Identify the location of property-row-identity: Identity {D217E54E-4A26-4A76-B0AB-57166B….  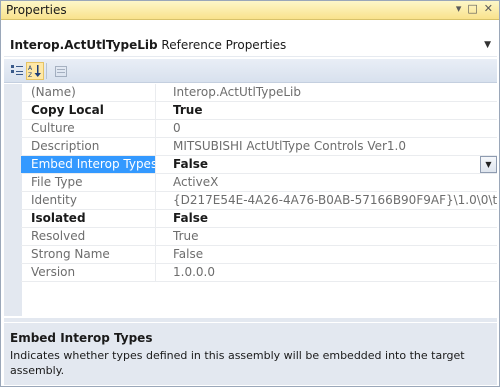
(259, 201).